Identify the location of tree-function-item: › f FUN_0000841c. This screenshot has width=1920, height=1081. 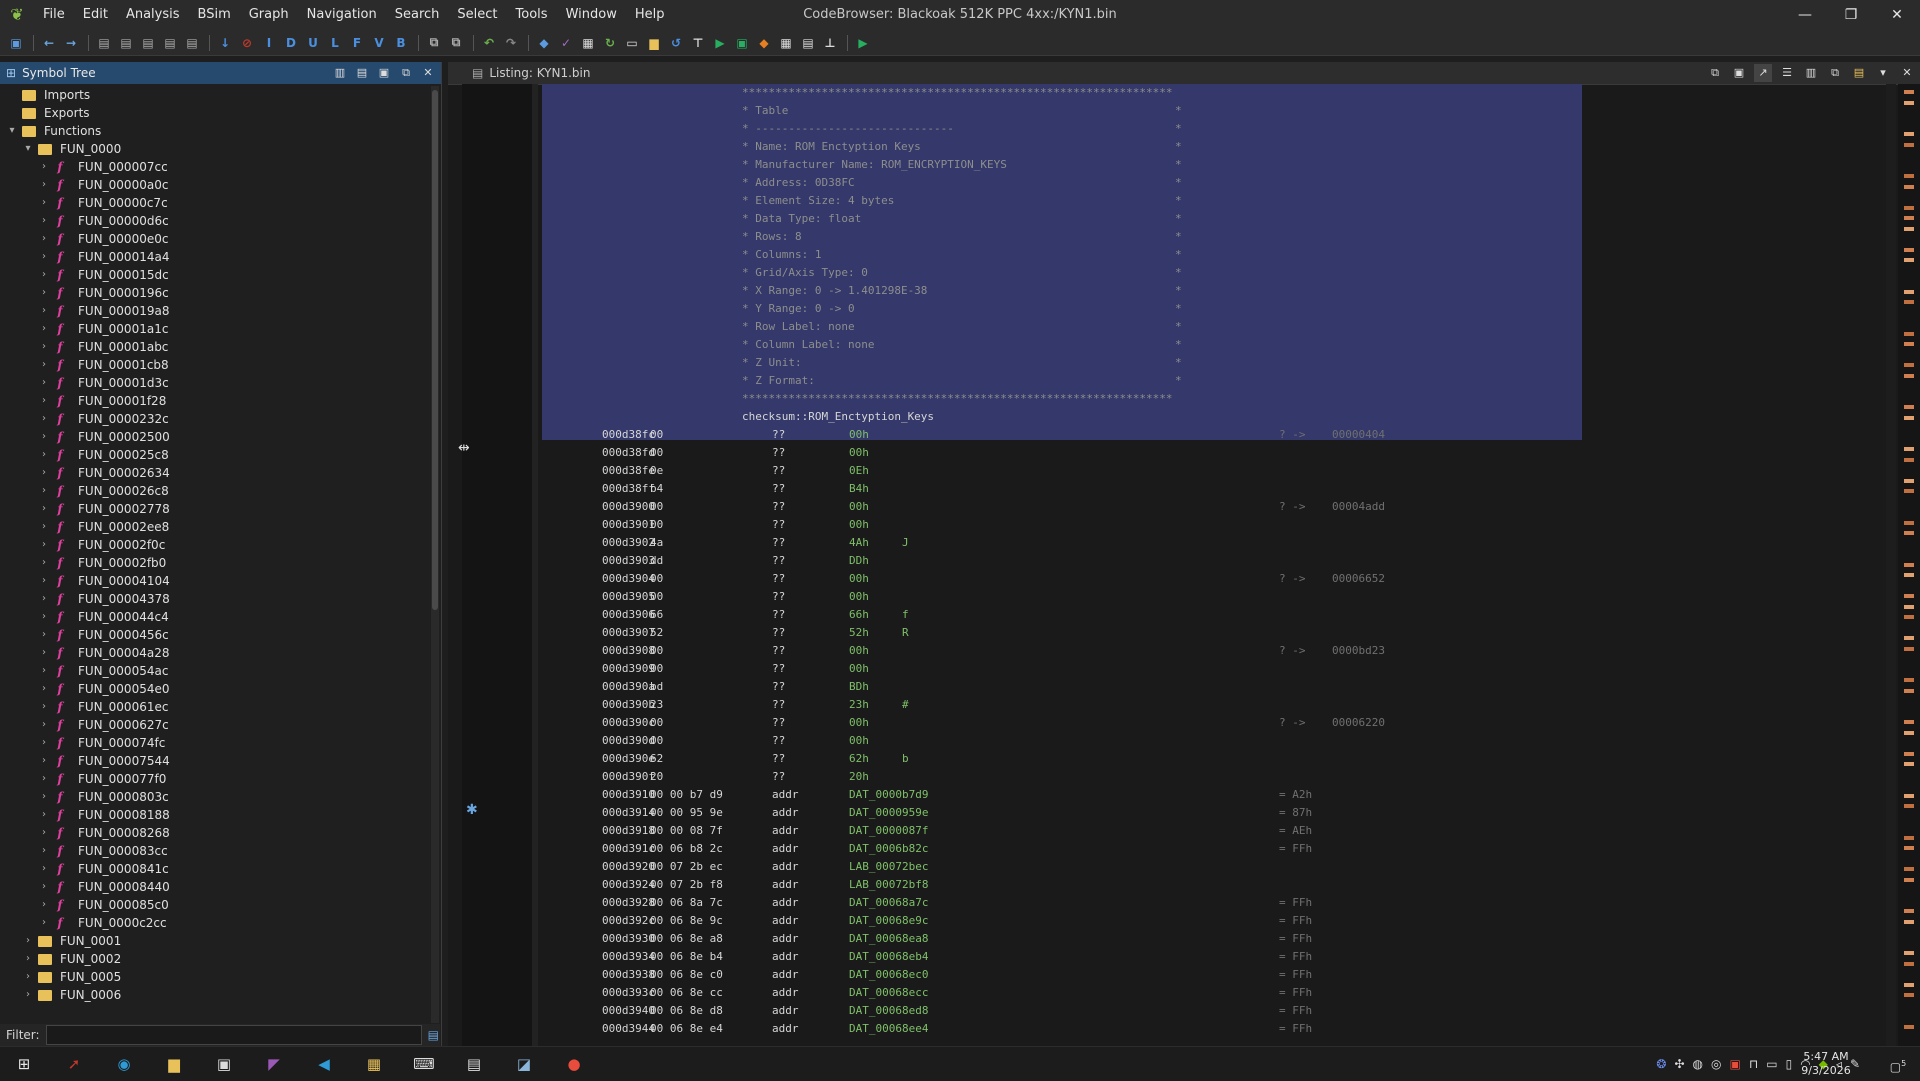
(103, 869).